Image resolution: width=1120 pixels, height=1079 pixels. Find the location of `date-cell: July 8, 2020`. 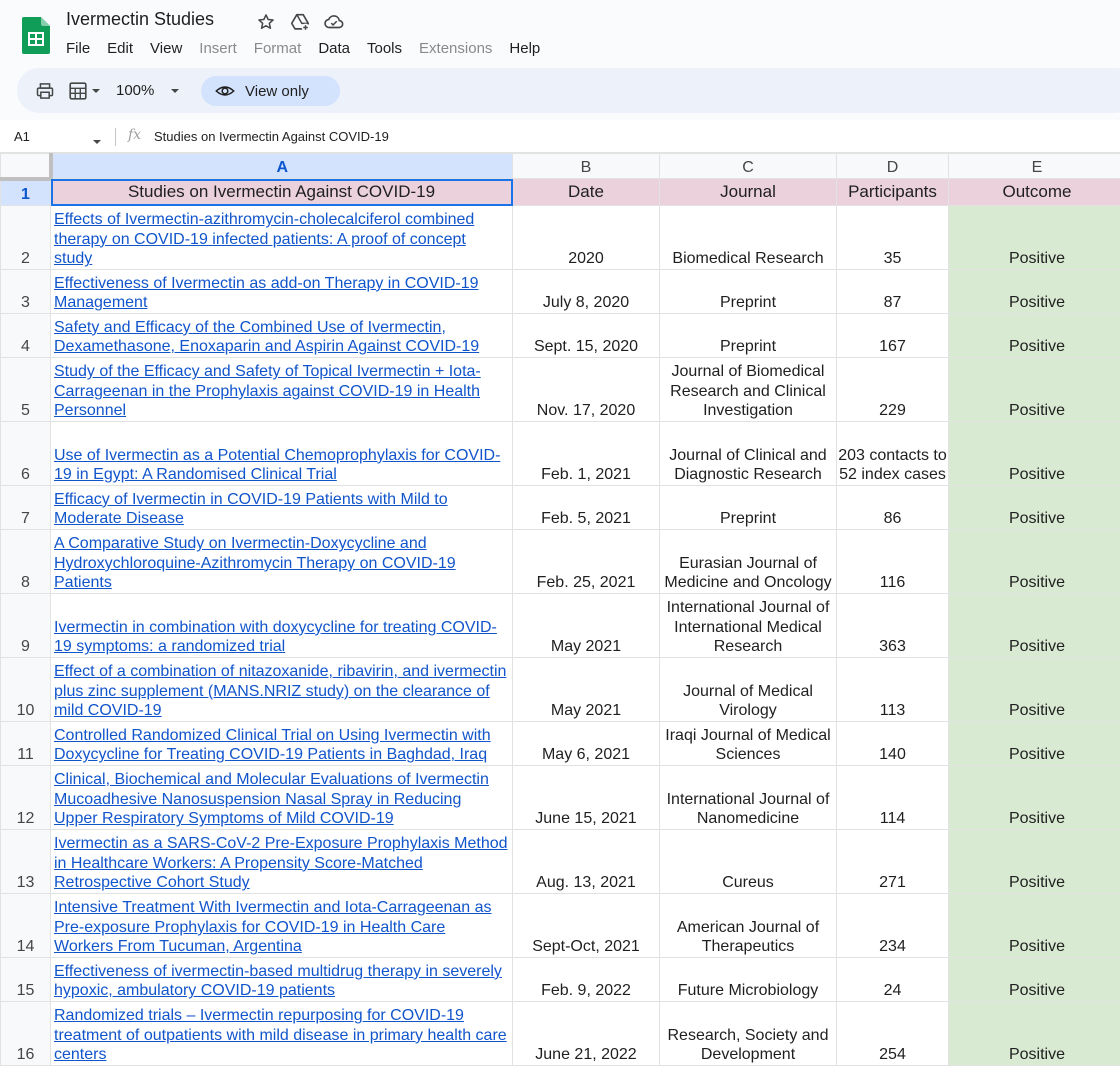

date-cell: July 8, 2020 is located at coordinates (586, 291).